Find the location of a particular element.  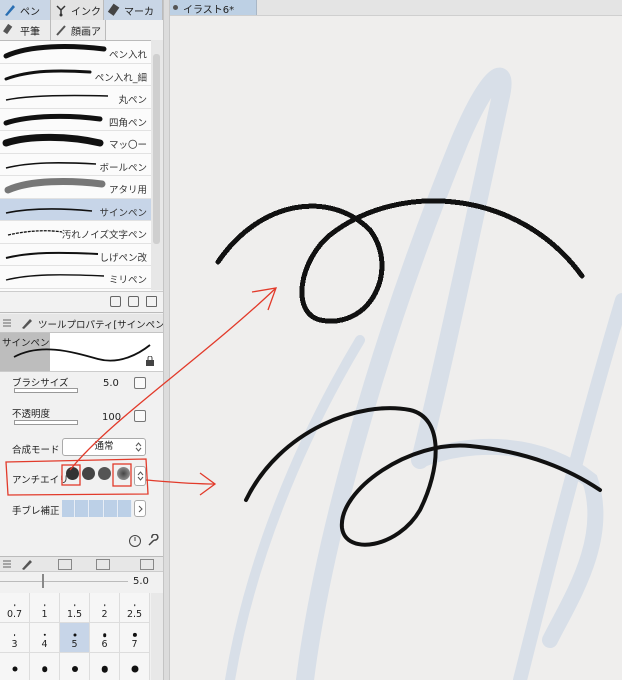

brush-item-milli-pen: ミリペン is located at coordinates (75, 277).